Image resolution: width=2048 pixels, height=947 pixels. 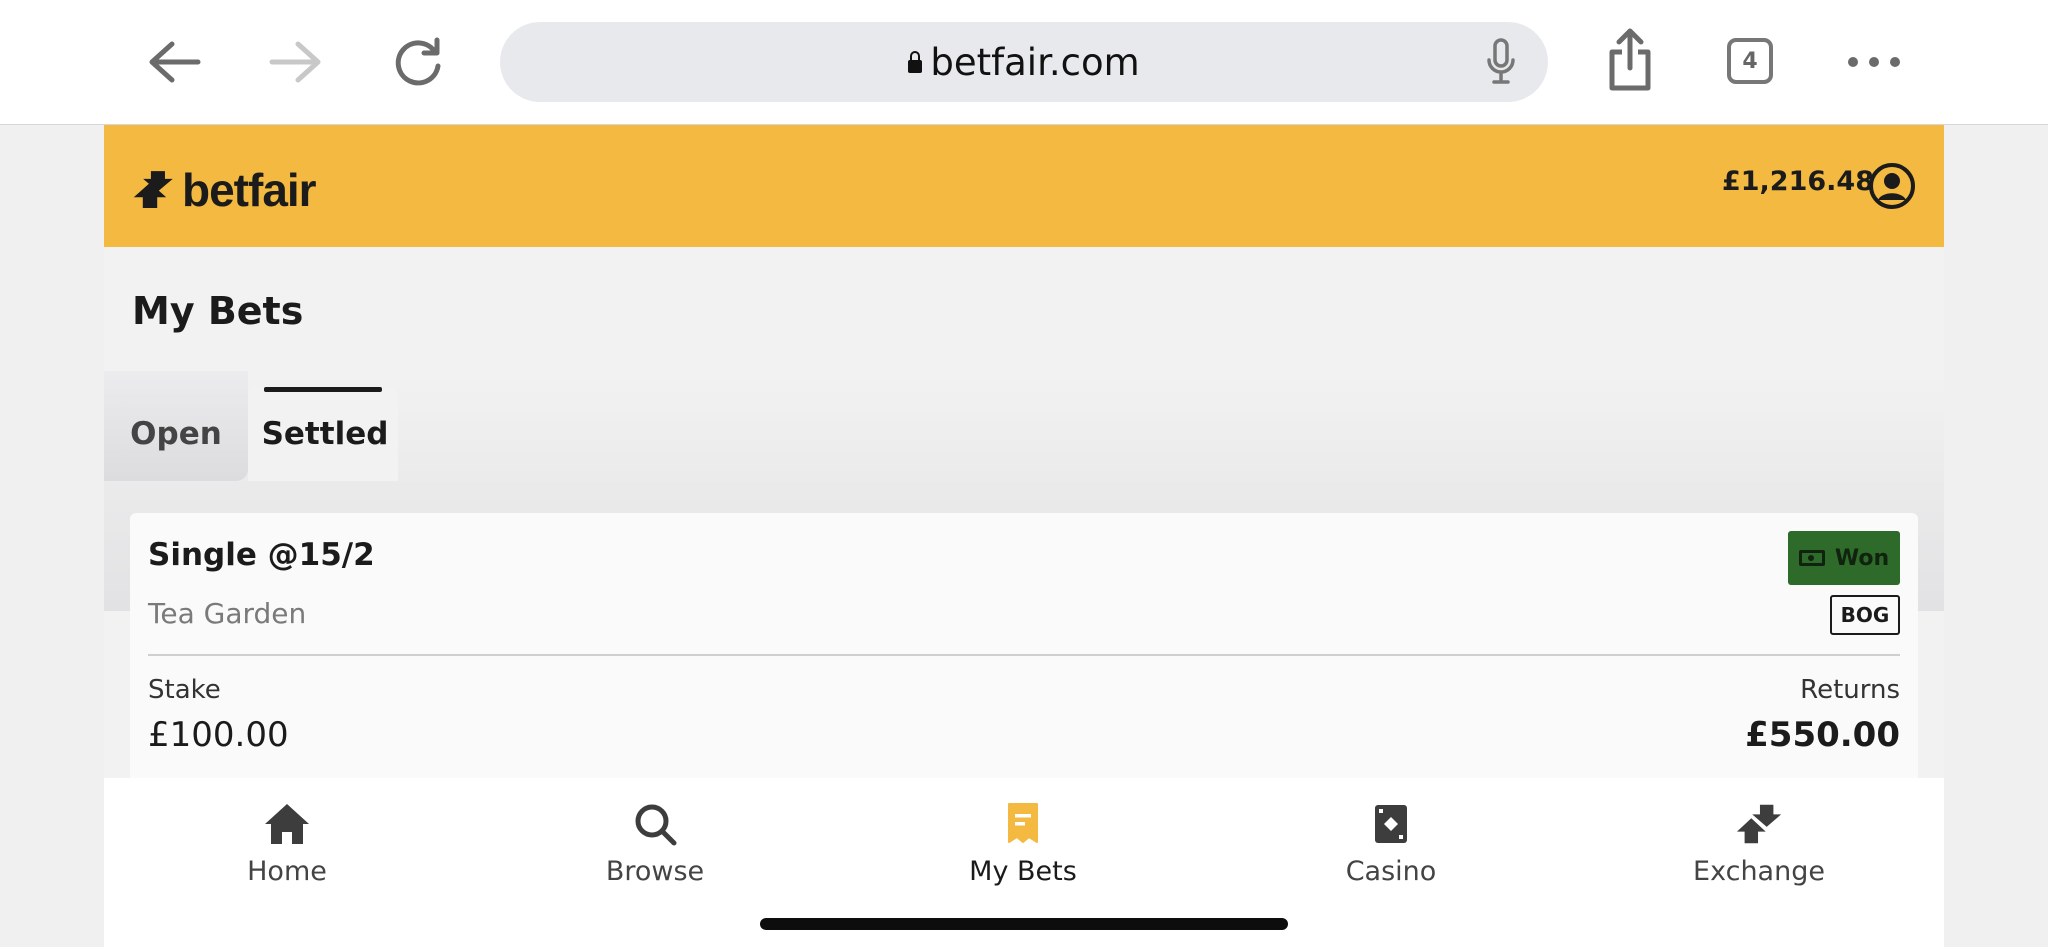 I want to click on search-icon, so click(x=655, y=824).